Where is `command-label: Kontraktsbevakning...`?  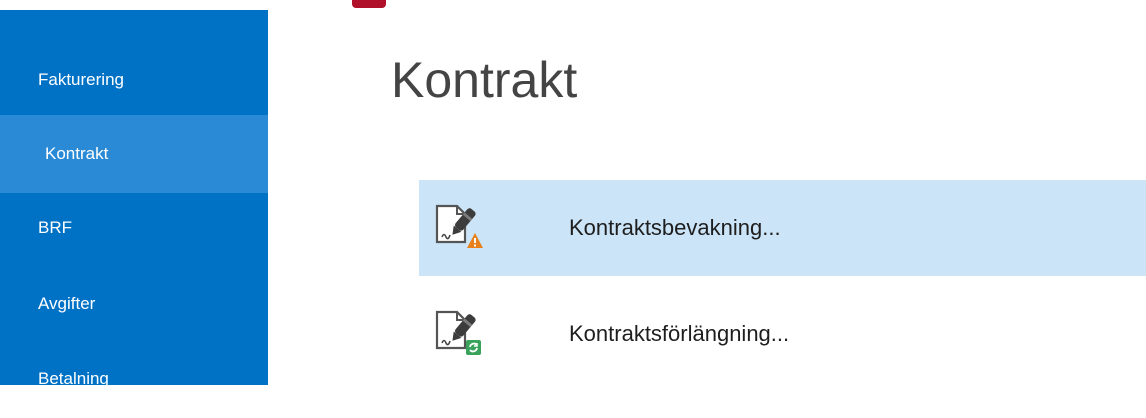 command-label: Kontraktsbevakning... is located at coordinates (675, 227).